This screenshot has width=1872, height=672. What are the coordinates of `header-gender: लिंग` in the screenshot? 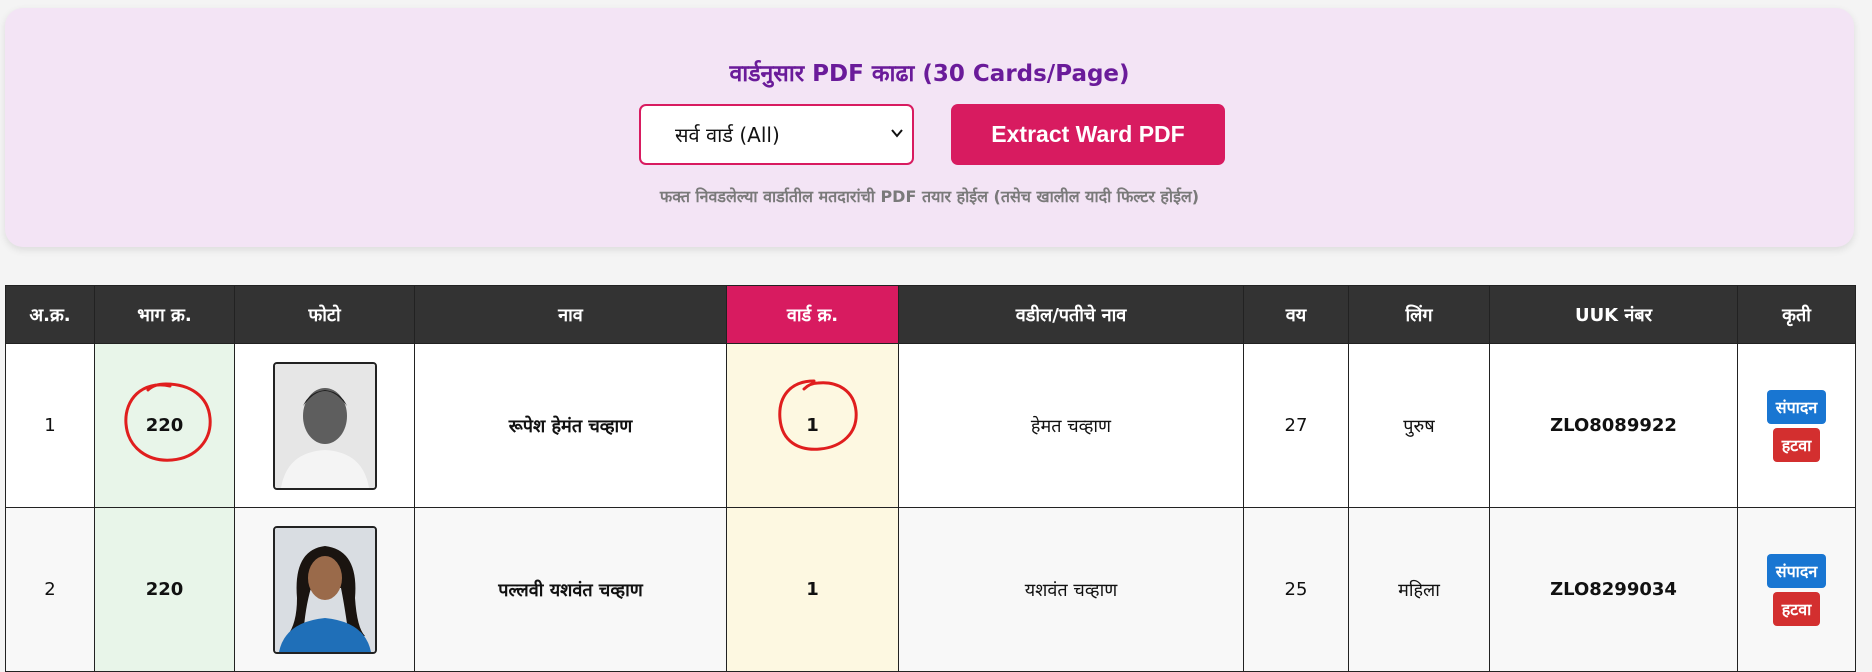 It's located at (1419, 314).